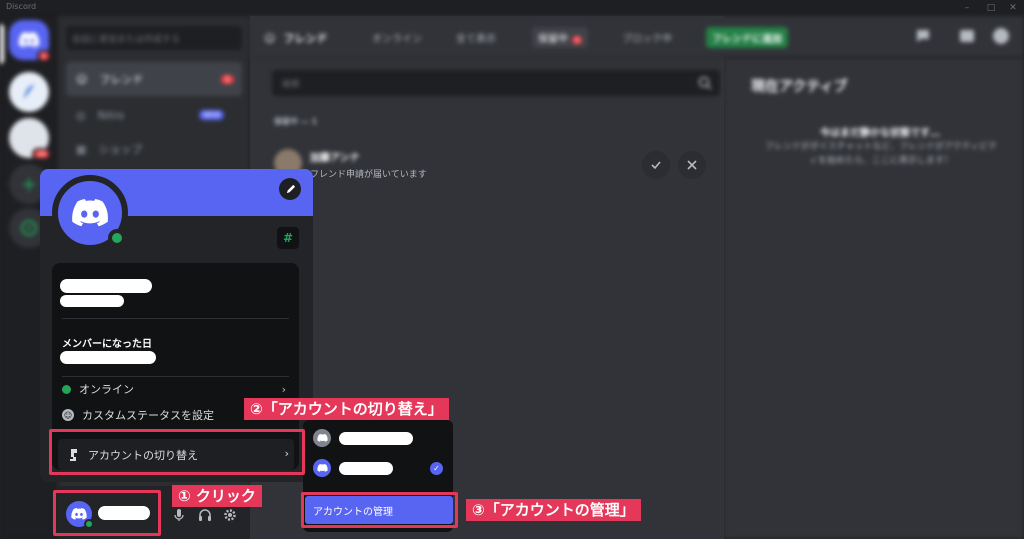 The image size is (1024, 539). Describe the element at coordinates (288, 238) in the screenshot. I see `nitro-badge-icon: #` at that location.